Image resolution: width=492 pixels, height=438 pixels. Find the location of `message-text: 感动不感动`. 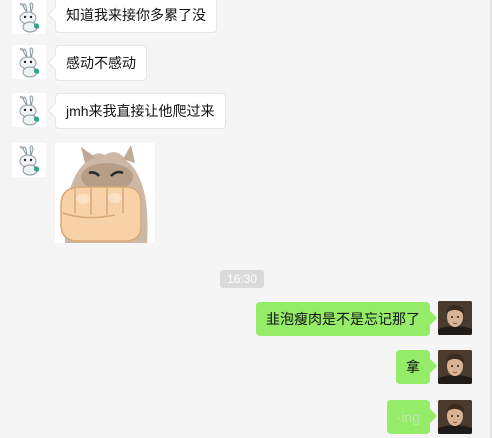

message-text: 感动不感动 is located at coordinates (101, 63).